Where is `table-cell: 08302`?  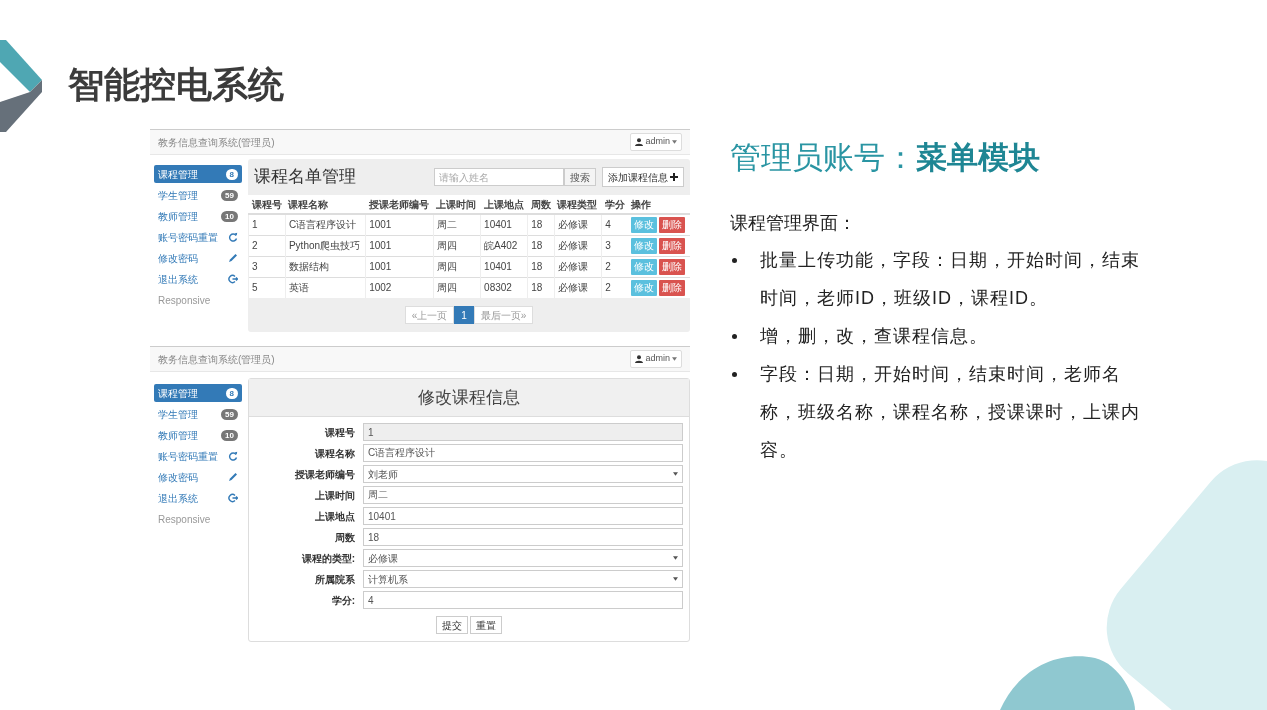
table-cell: 08302 is located at coordinates (504, 287).